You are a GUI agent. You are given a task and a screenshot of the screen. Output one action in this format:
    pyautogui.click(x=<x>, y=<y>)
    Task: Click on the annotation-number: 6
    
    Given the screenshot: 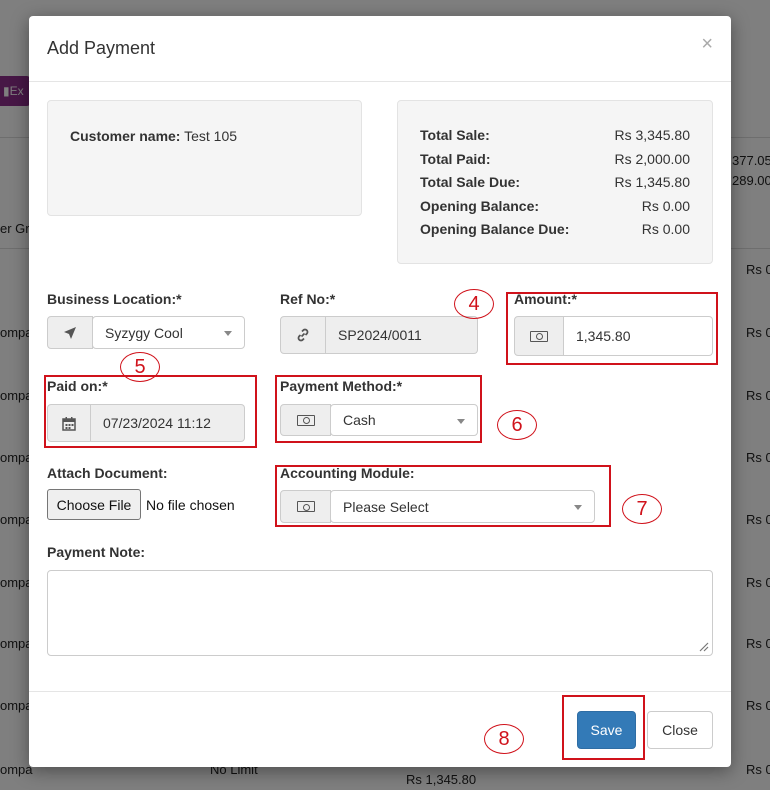 What is the action you would take?
    pyautogui.click(x=517, y=425)
    